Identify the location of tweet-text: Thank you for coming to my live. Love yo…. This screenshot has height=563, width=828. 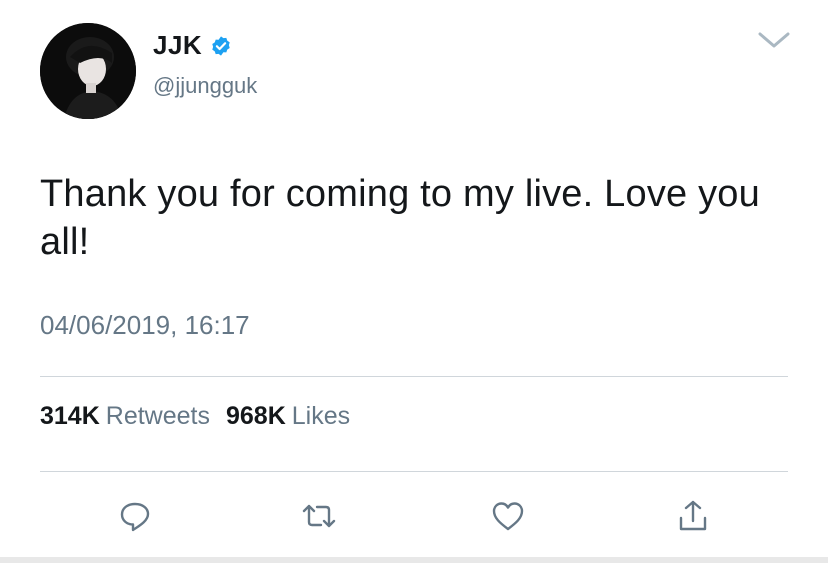
(400, 218).